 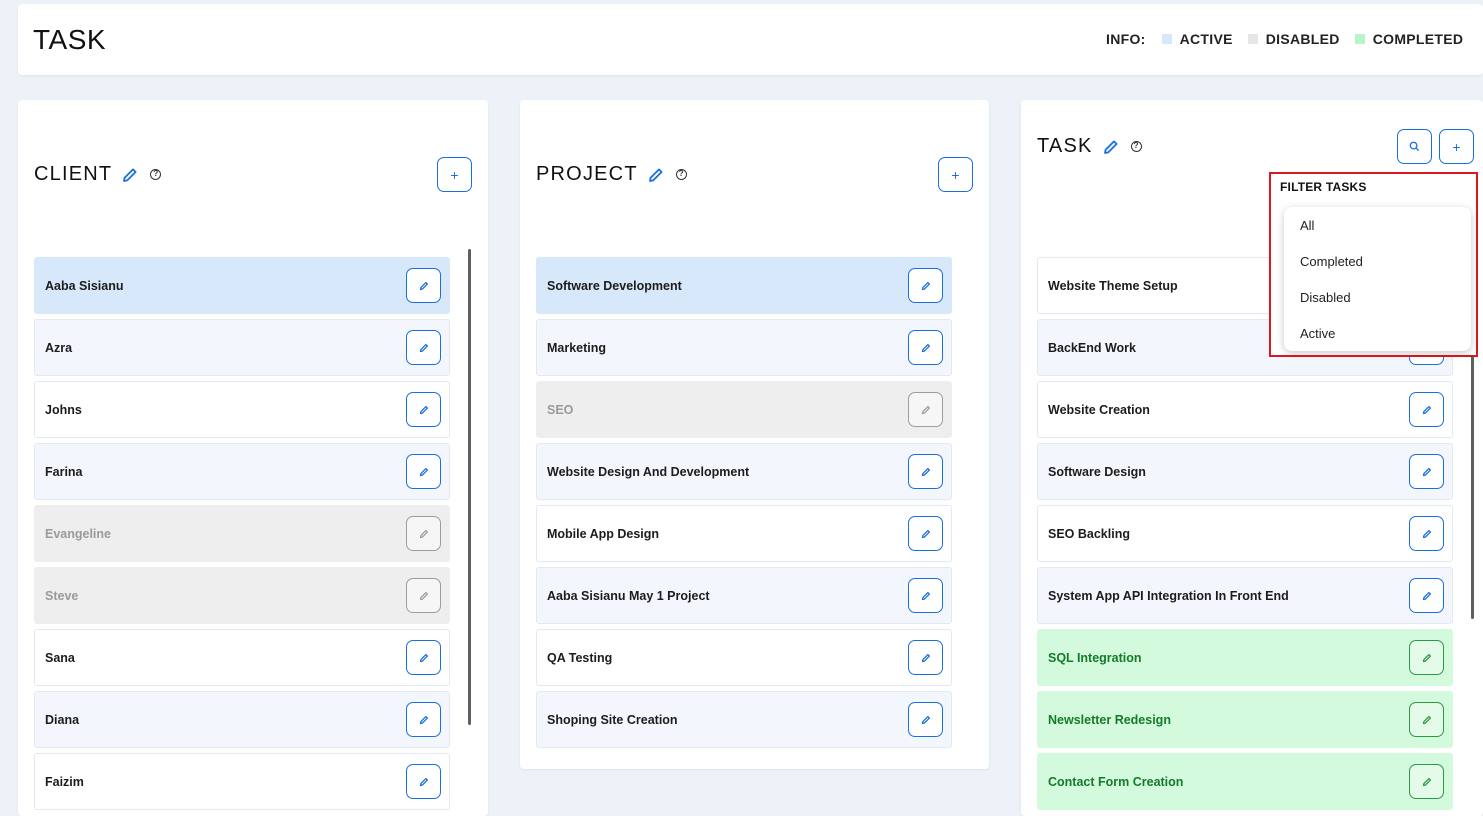 I want to click on client-list-item: Azra, so click(x=242, y=347).